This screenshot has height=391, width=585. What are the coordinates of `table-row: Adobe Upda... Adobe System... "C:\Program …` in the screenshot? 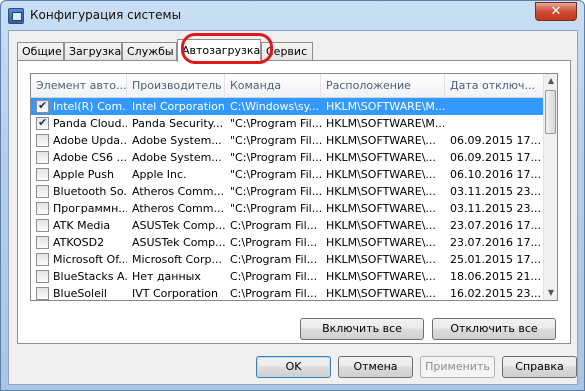 It's located at (288, 140).